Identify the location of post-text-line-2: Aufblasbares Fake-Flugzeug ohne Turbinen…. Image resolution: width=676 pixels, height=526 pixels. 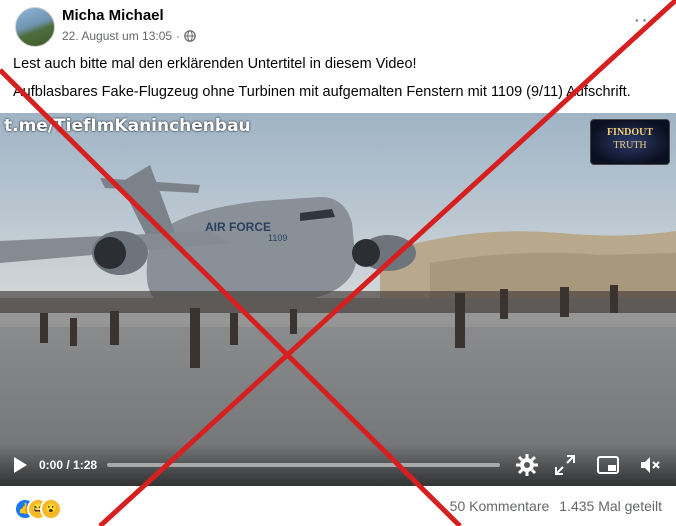
(322, 92).